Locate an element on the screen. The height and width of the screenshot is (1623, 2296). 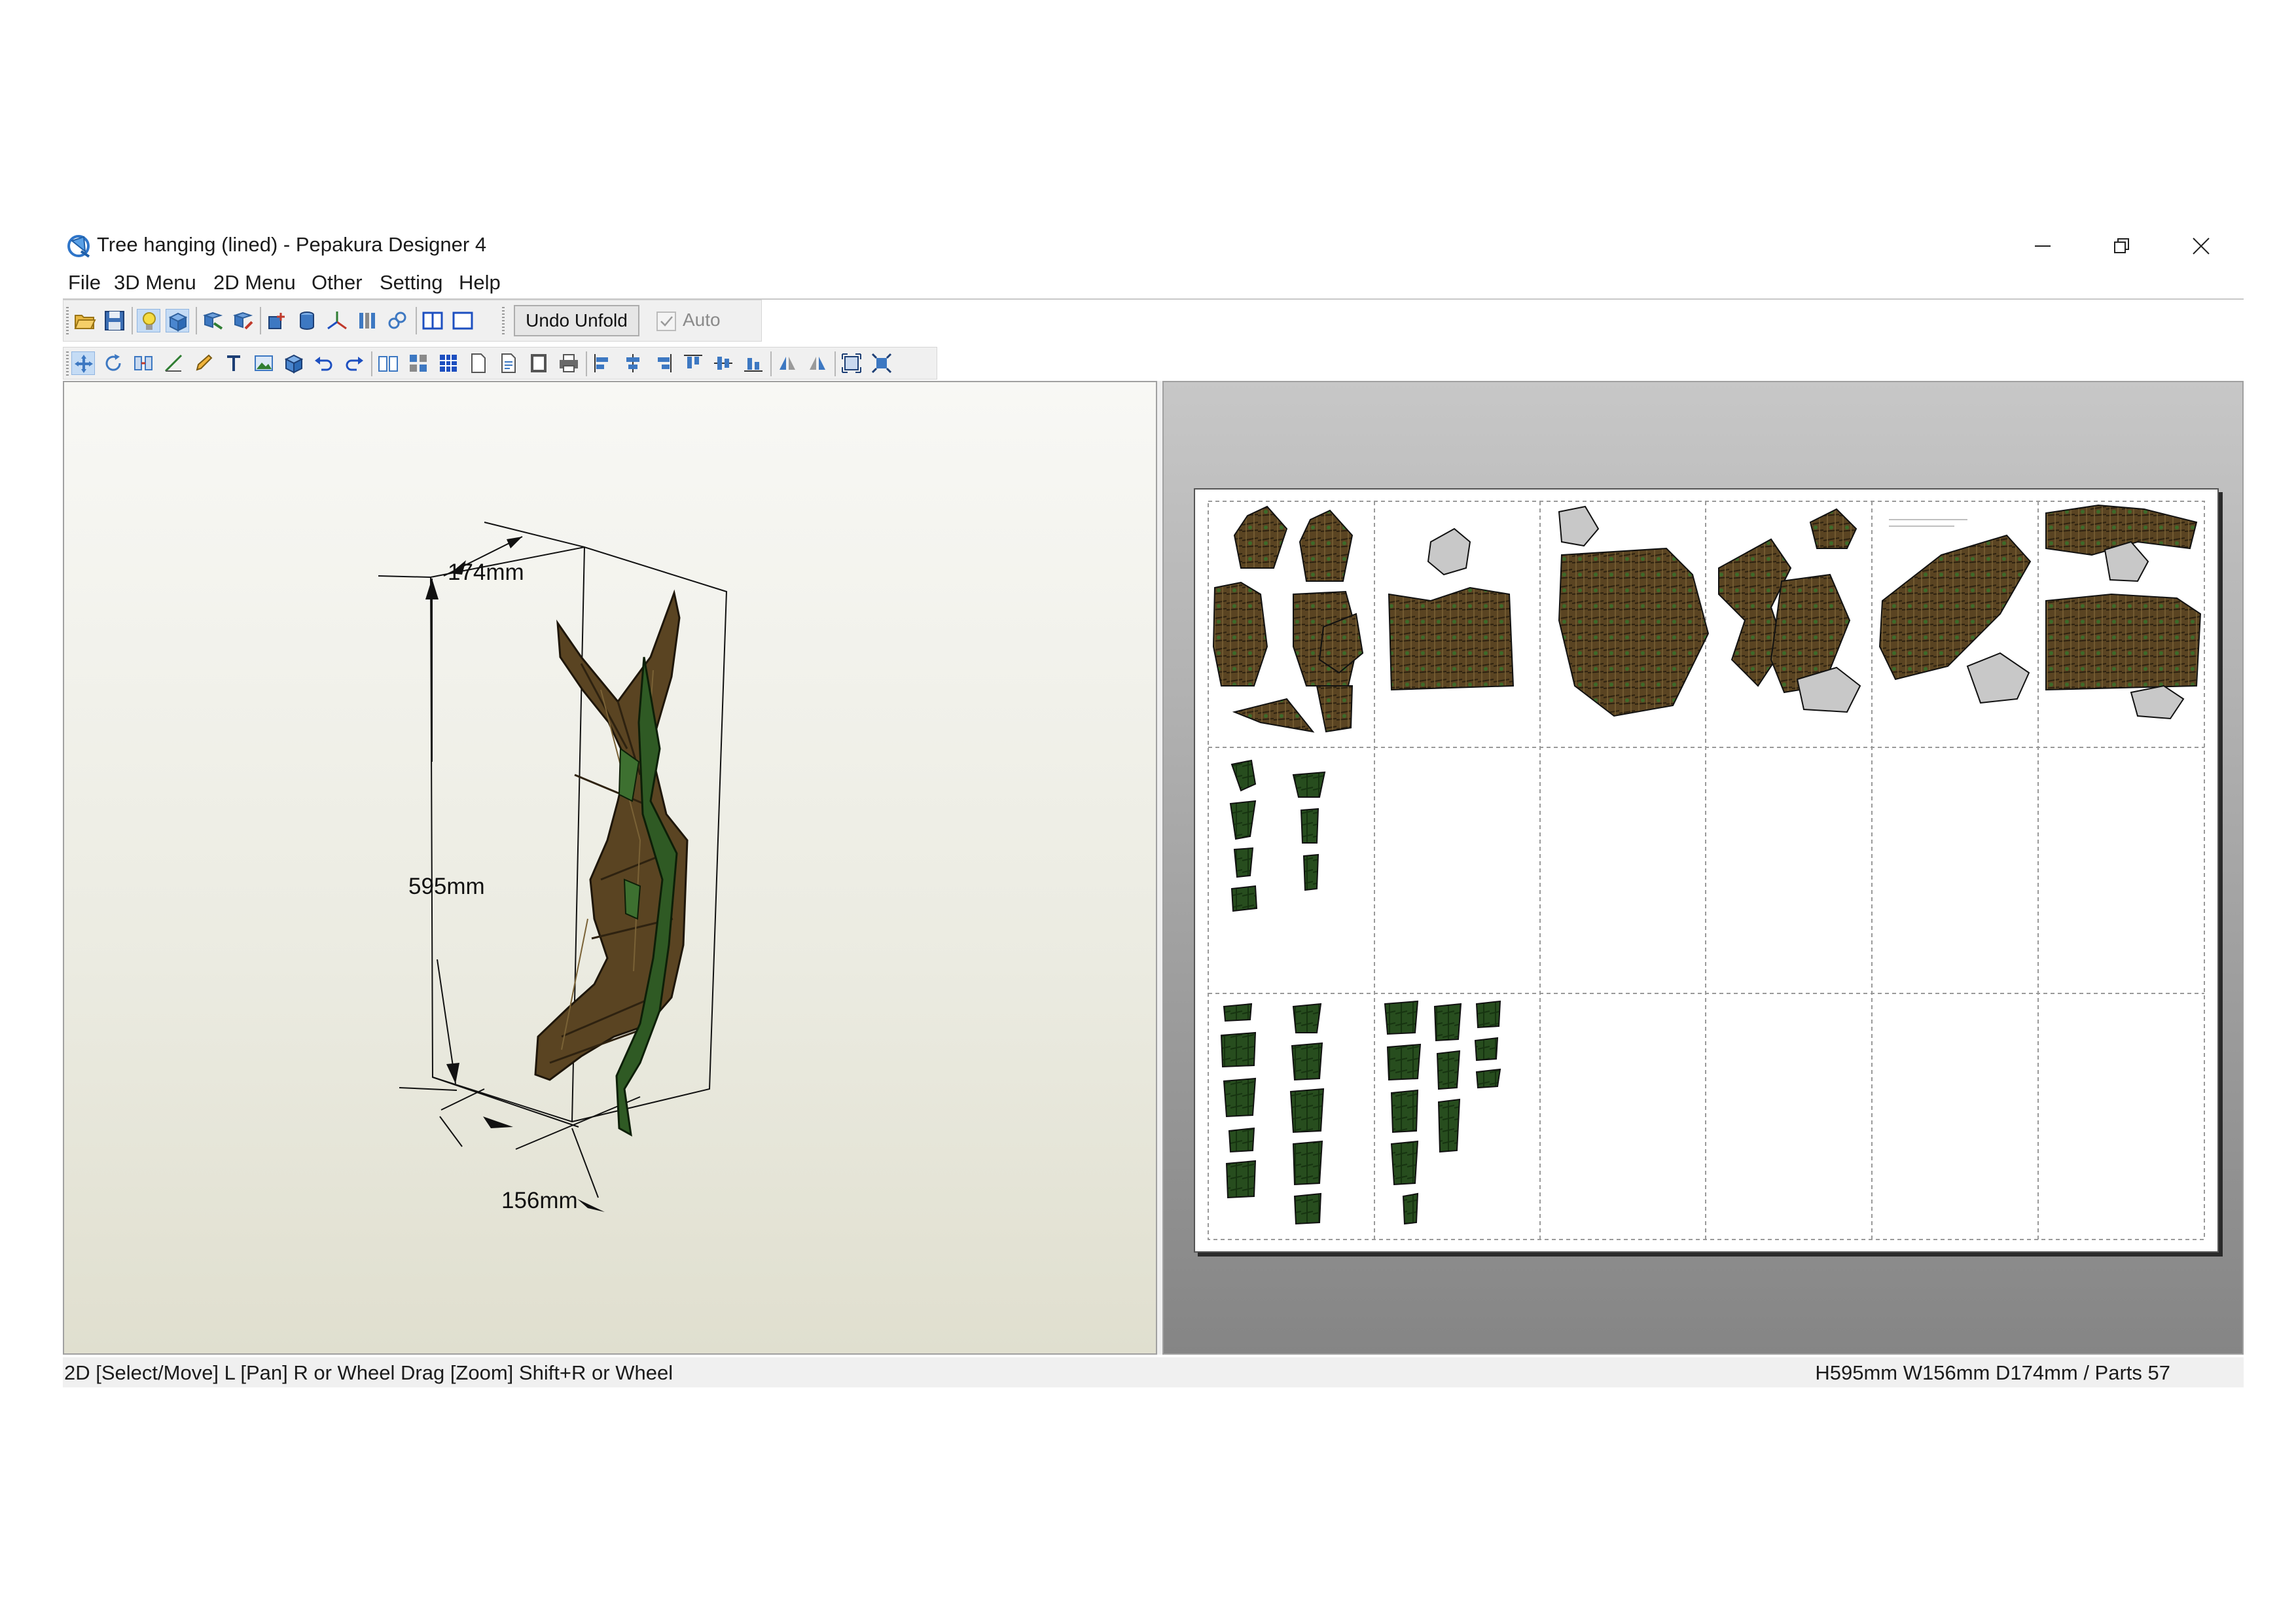
redo-icon is located at coordinates (354, 363).